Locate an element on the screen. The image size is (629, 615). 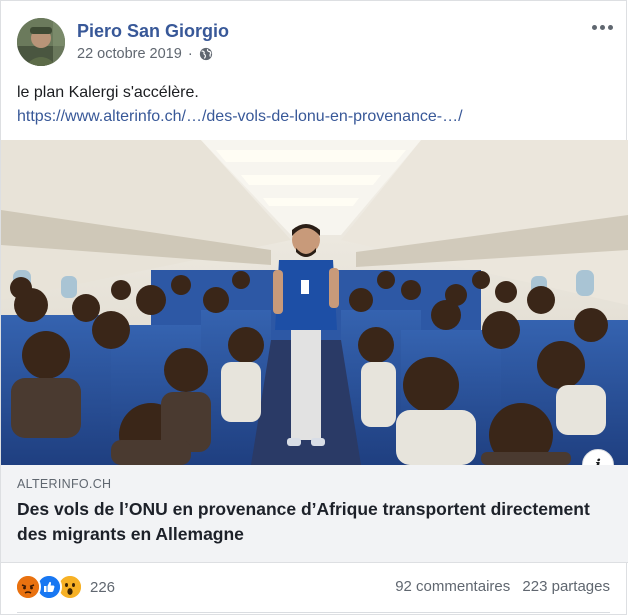
post-footer: 226 92 commentaires 223 partages is located at coordinates (313, 588).